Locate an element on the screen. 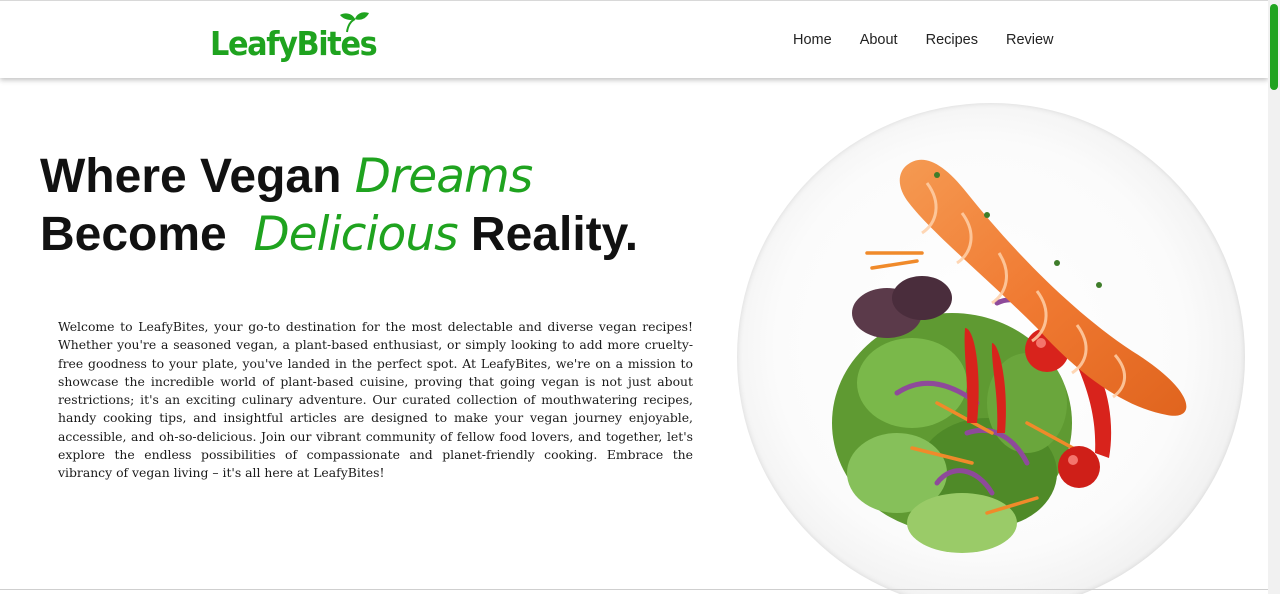 The image size is (1280, 594). main-nav: Home About Recipes Review is located at coordinates (937, 40).